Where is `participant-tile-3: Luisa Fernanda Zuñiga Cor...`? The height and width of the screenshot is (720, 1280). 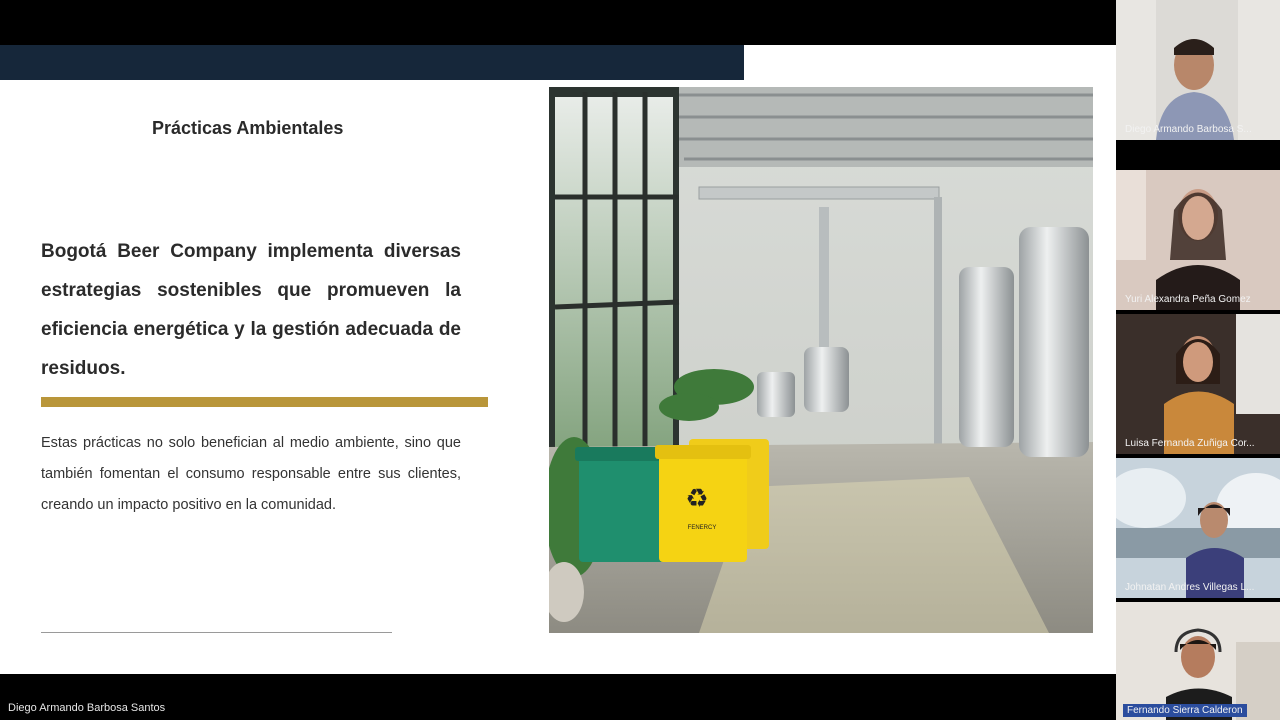
participant-tile-3: Luisa Fernanda Zuñiga Cor... is located at coordinates (1198, 384).